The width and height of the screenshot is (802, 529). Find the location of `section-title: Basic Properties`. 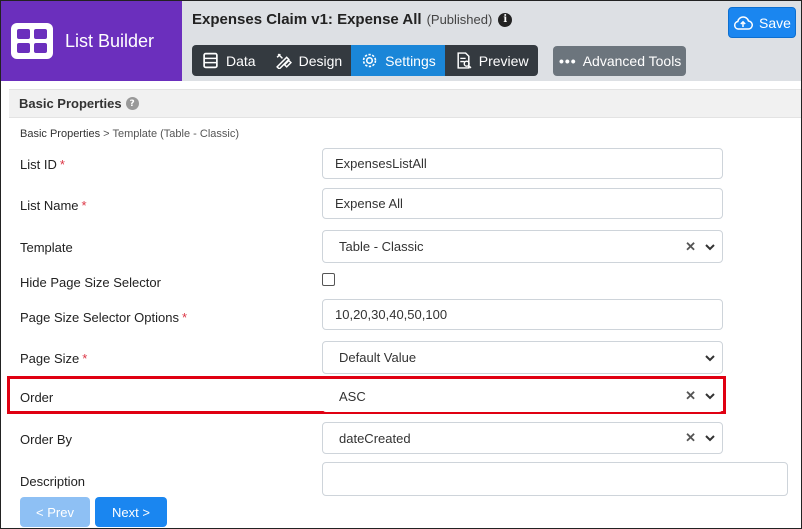

section-title: Basic Properties is located at coordinates (70, 103).